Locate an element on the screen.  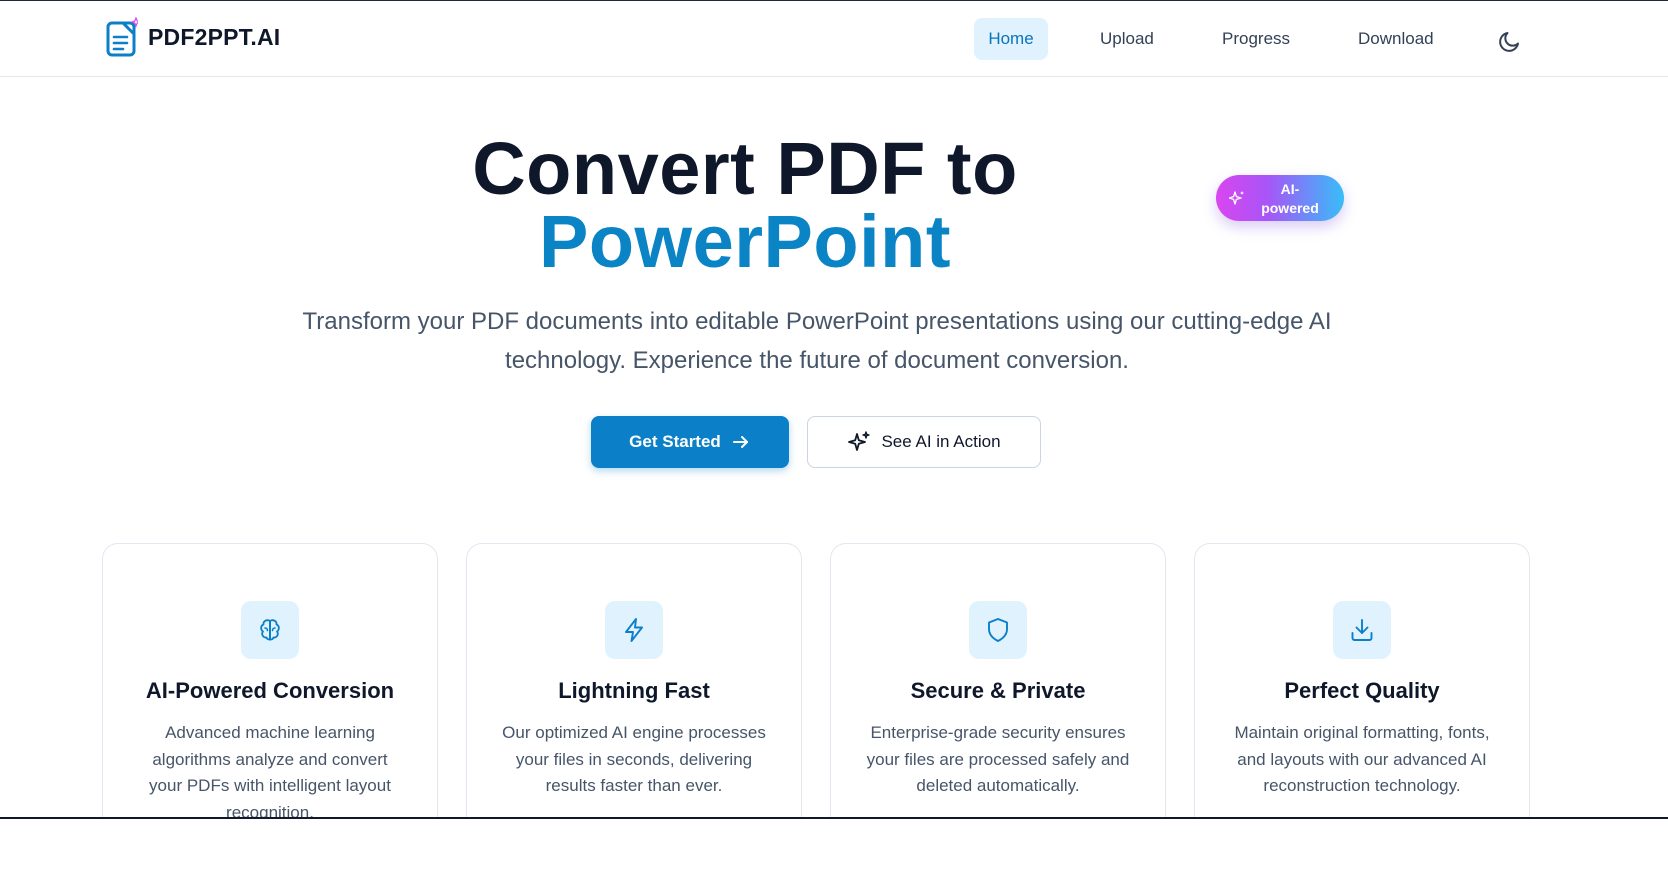
see-ai-label: See AI in Action is located at coordinates (941, 441).